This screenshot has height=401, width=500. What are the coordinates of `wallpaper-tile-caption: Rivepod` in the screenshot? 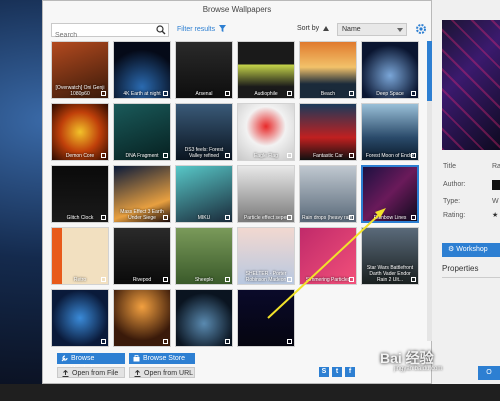 It's located at (142, 280).